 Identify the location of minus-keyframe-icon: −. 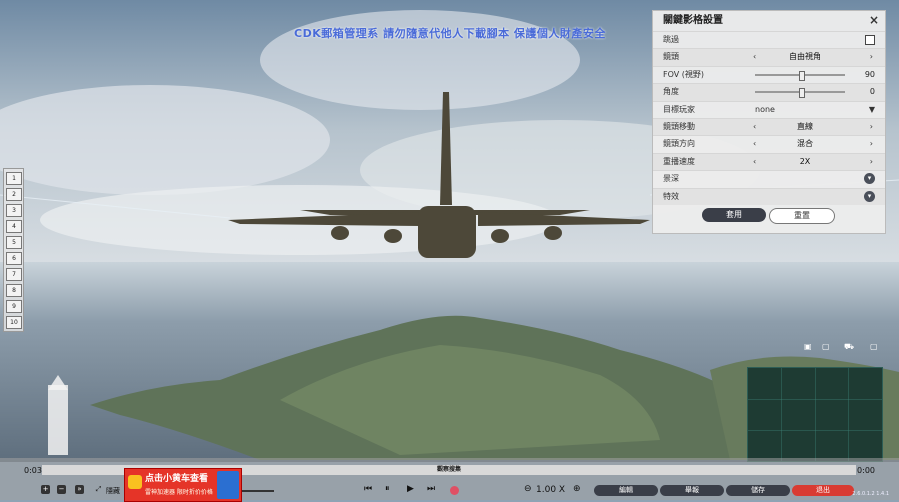
(61, 489).